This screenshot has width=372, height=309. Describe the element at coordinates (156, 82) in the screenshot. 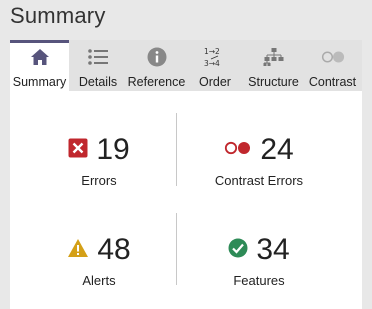

I see `tab-label: Reference` at that location.